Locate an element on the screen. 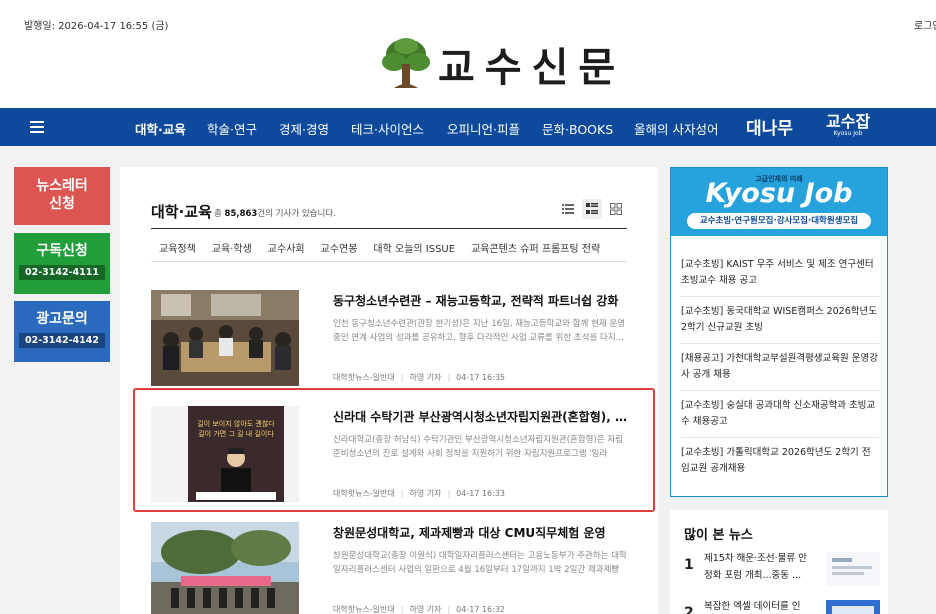  view-mode-switch is located at coordinates (592, 209).